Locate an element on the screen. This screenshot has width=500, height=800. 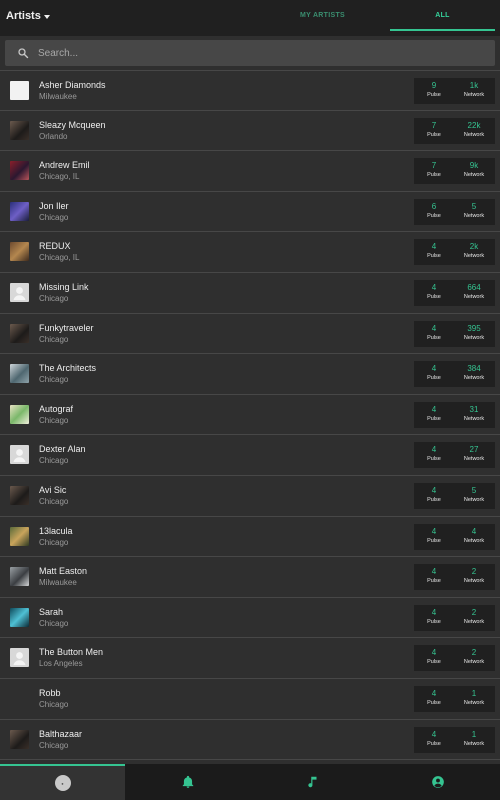
nav-music-button is located at coordinates (312, 782).